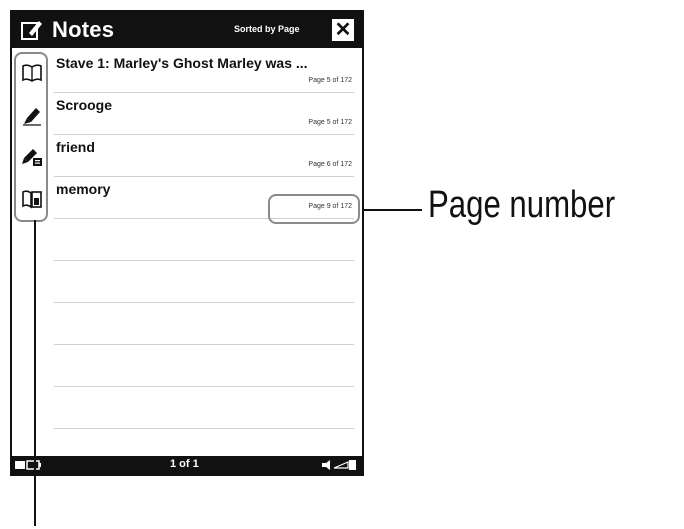 Image resolution: width=684 pixels, height=529 pixels. Describe the element at coordinates (75, 147) in the screenshot. I see `note-text: friend` at that location.